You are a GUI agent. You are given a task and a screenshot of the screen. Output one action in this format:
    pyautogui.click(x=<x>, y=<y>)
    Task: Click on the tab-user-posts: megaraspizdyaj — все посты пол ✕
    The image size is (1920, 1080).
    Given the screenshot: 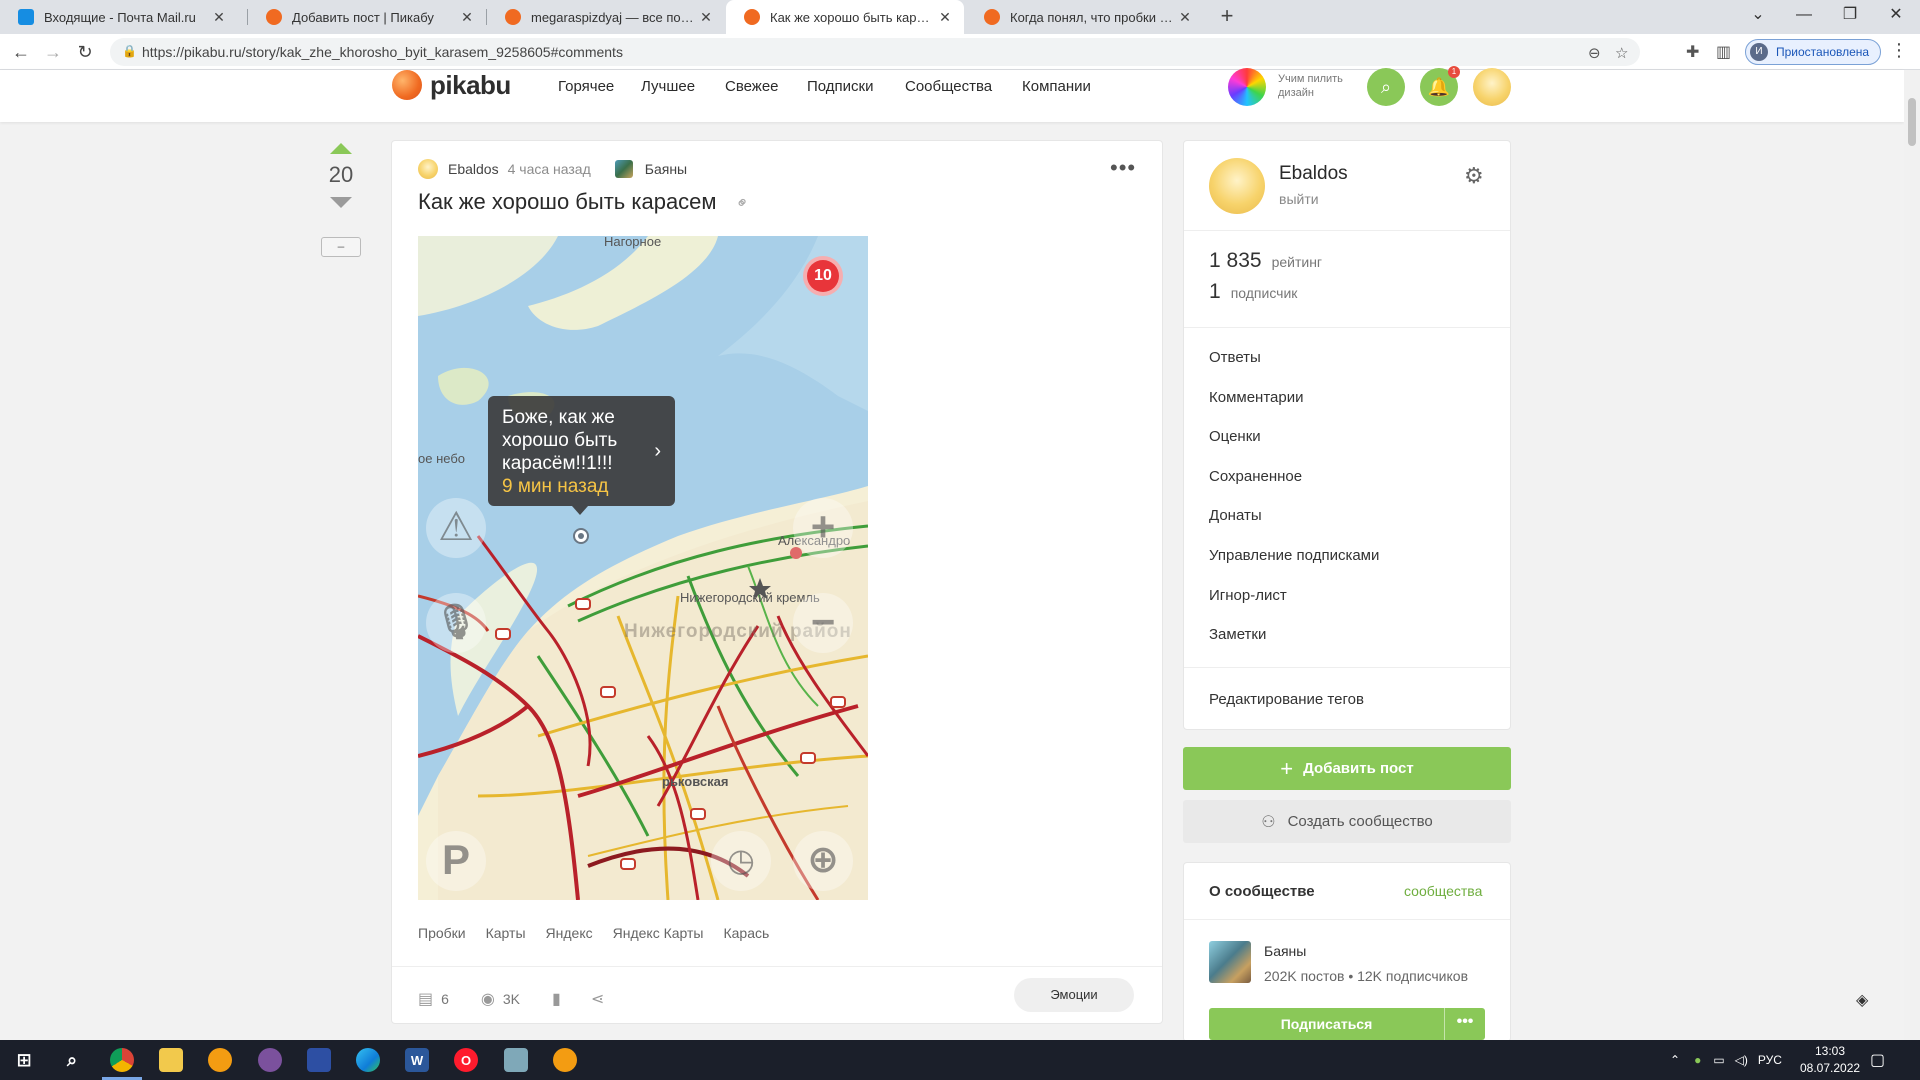 What is the action you would take?
    pyautogui.click(x=606, y=17)
    